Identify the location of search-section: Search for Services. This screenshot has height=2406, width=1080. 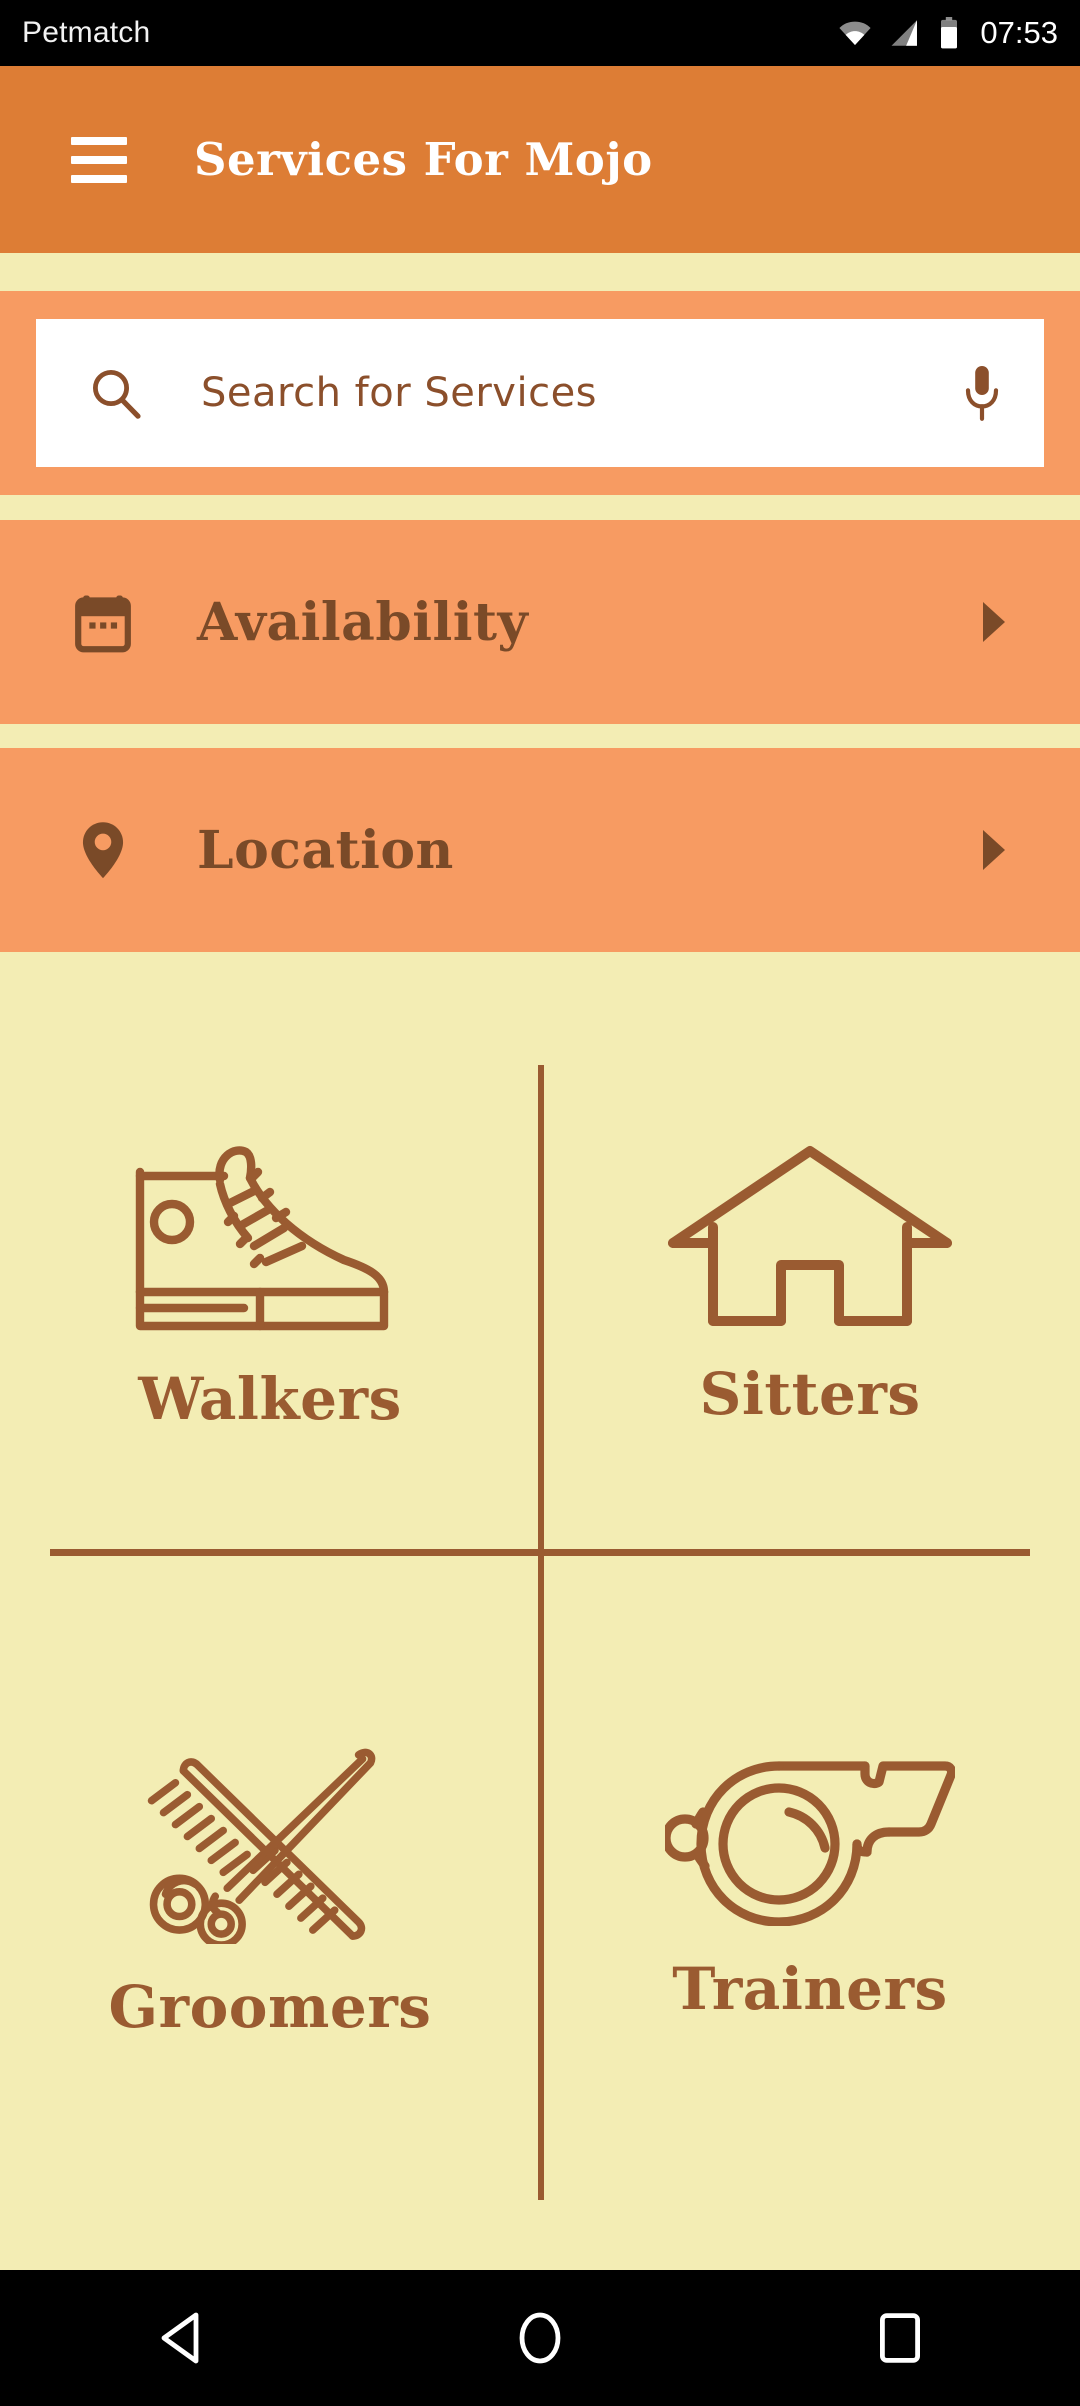
(540, 393).